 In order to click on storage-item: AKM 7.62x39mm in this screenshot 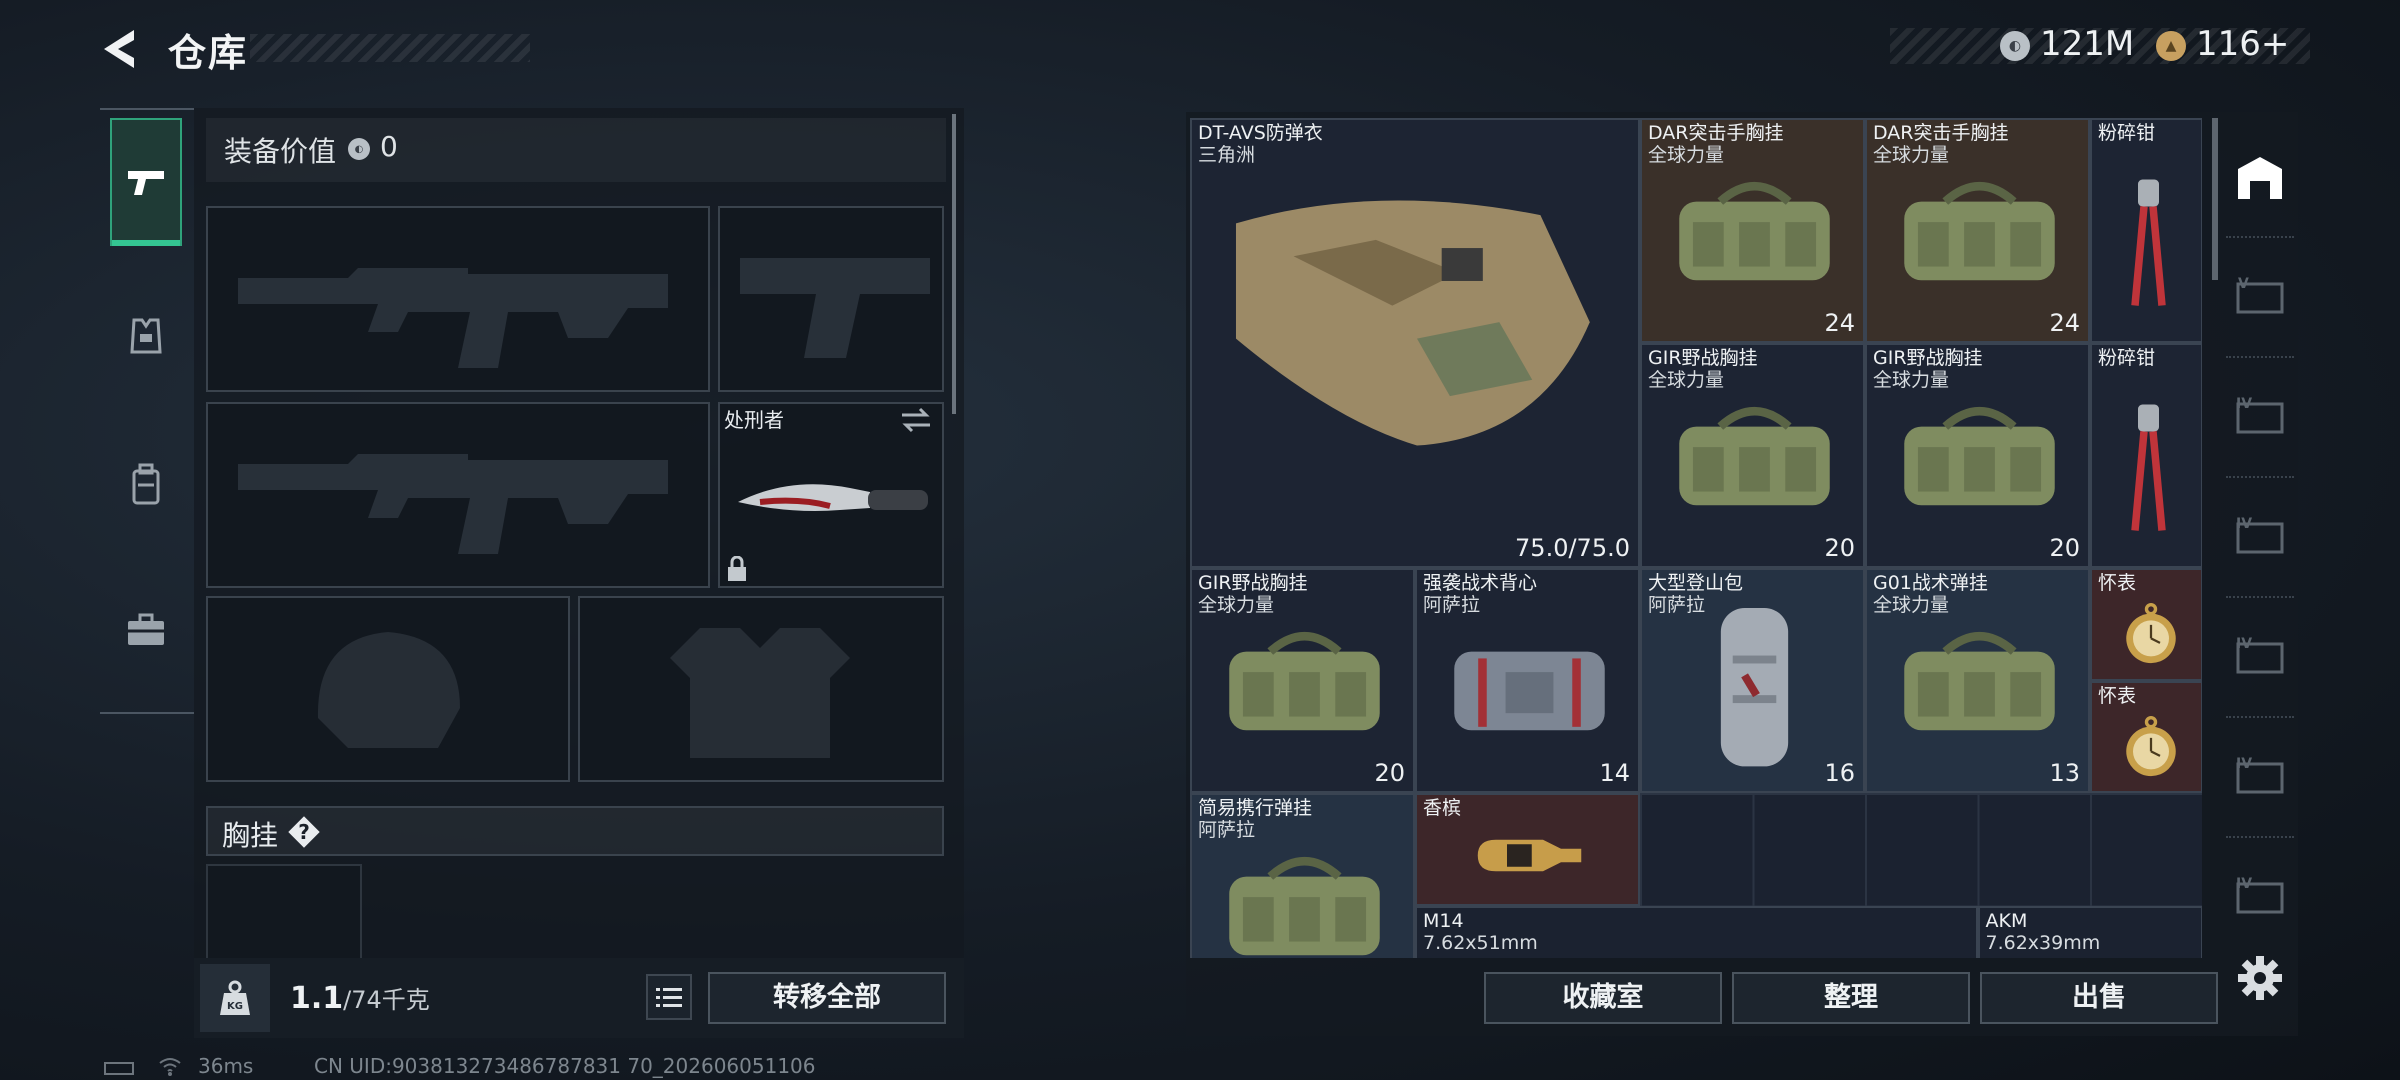, I will do `click(2089, 931)`.